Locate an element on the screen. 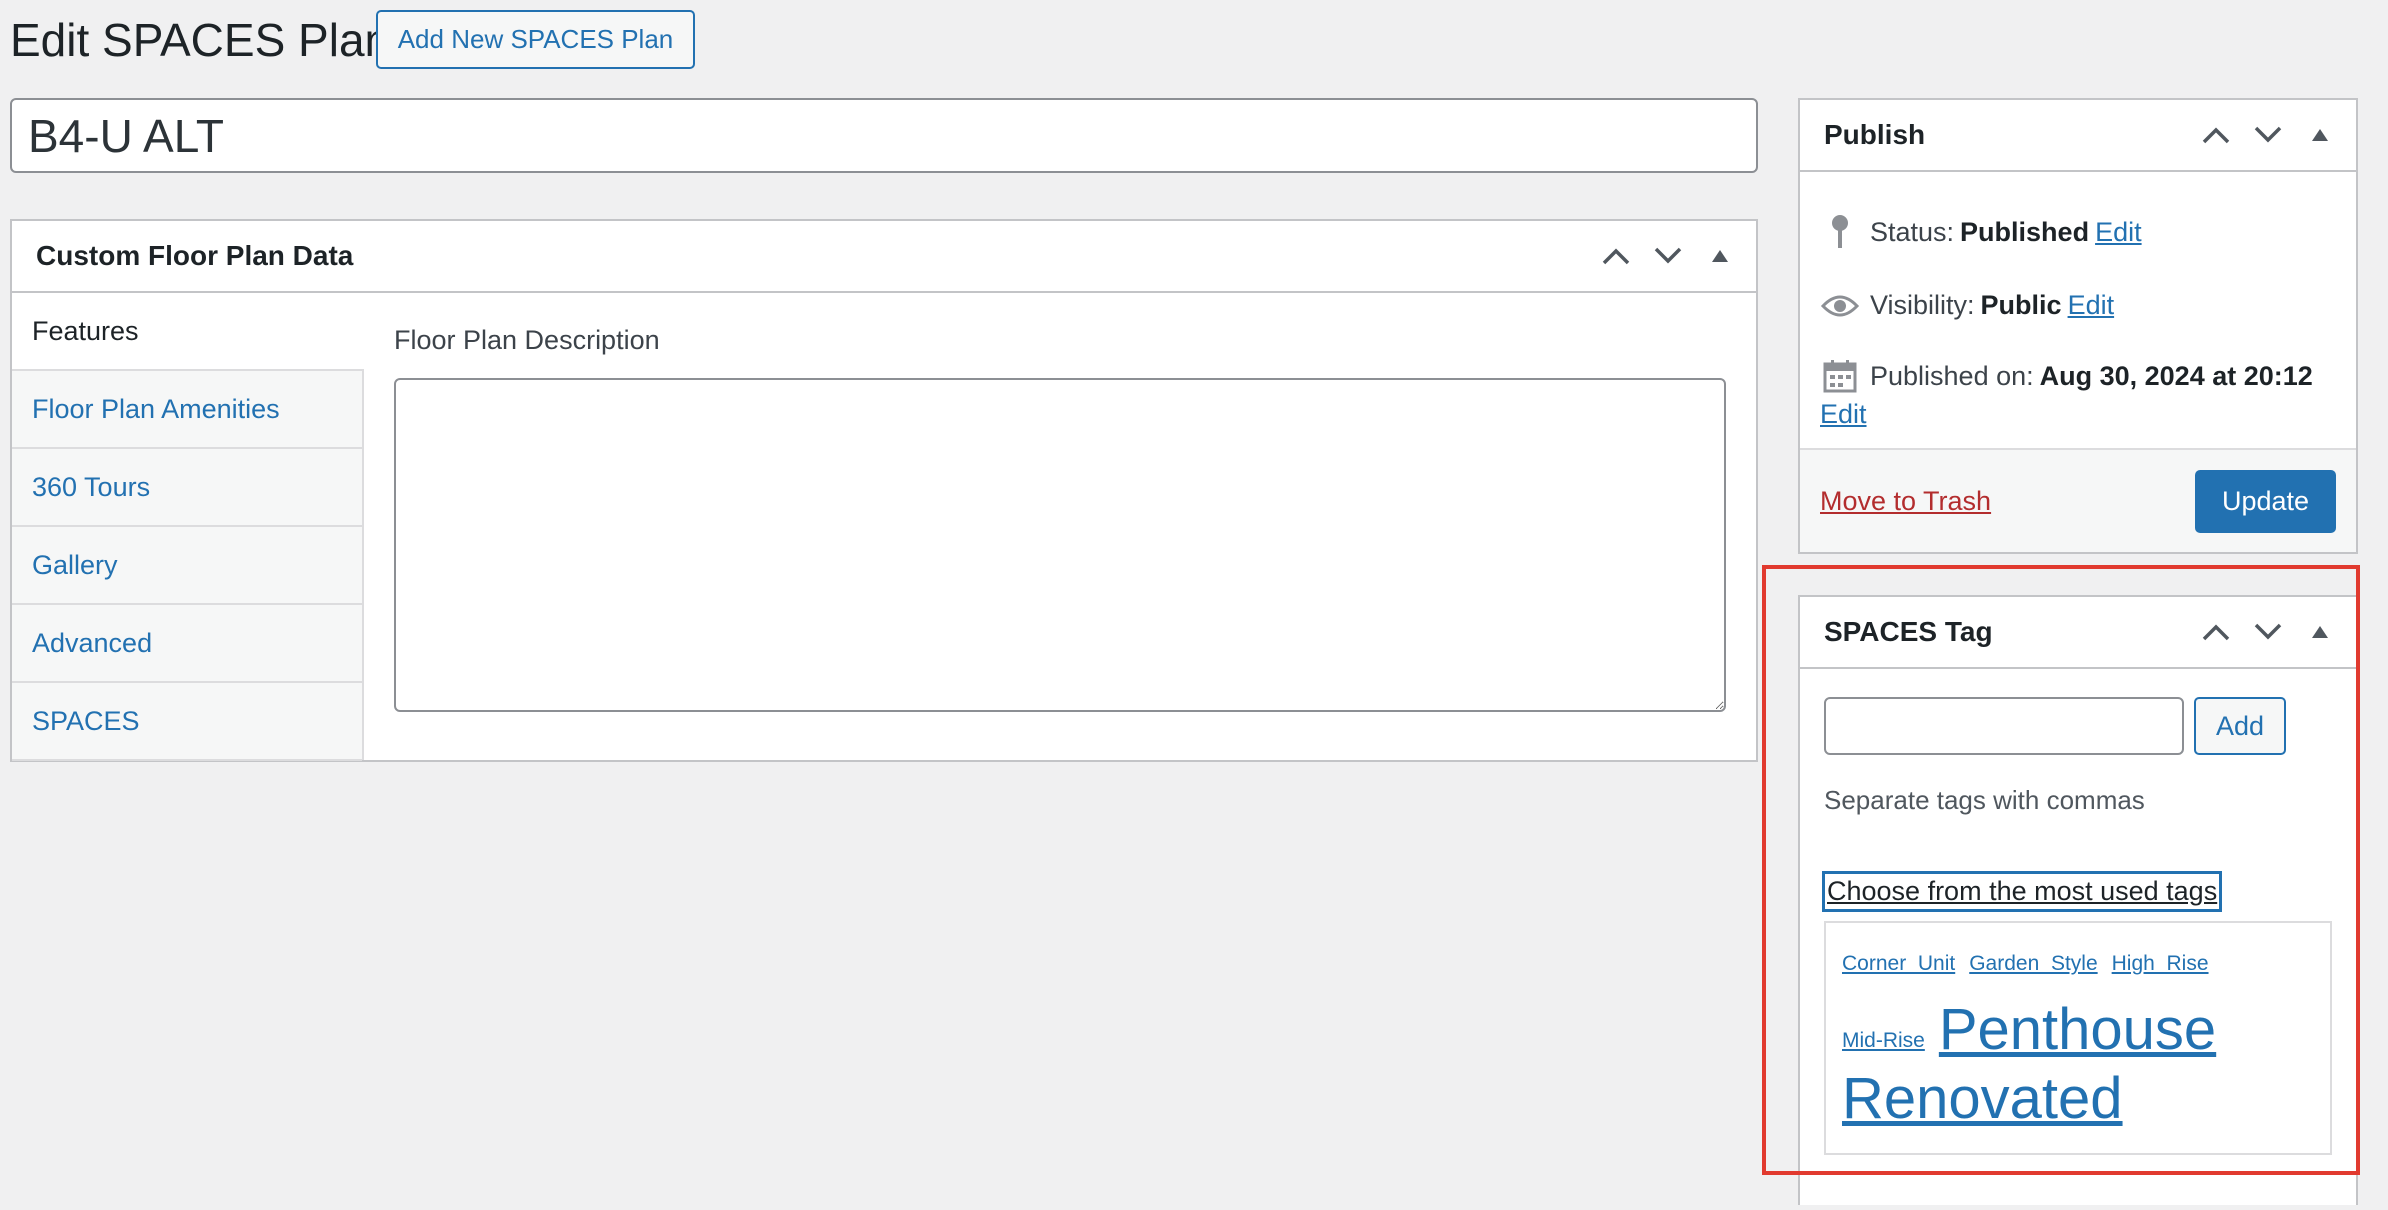 This screenshot has width=2388, height=1210. update-button: Update is located at coordinates (2265, 501).